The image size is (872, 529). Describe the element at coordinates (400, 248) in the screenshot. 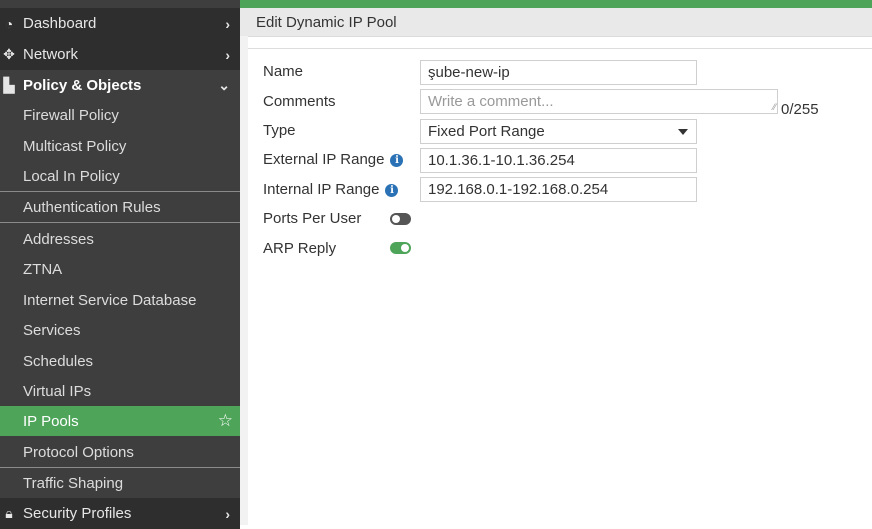

I see `arp-reply-toggle` at that location.